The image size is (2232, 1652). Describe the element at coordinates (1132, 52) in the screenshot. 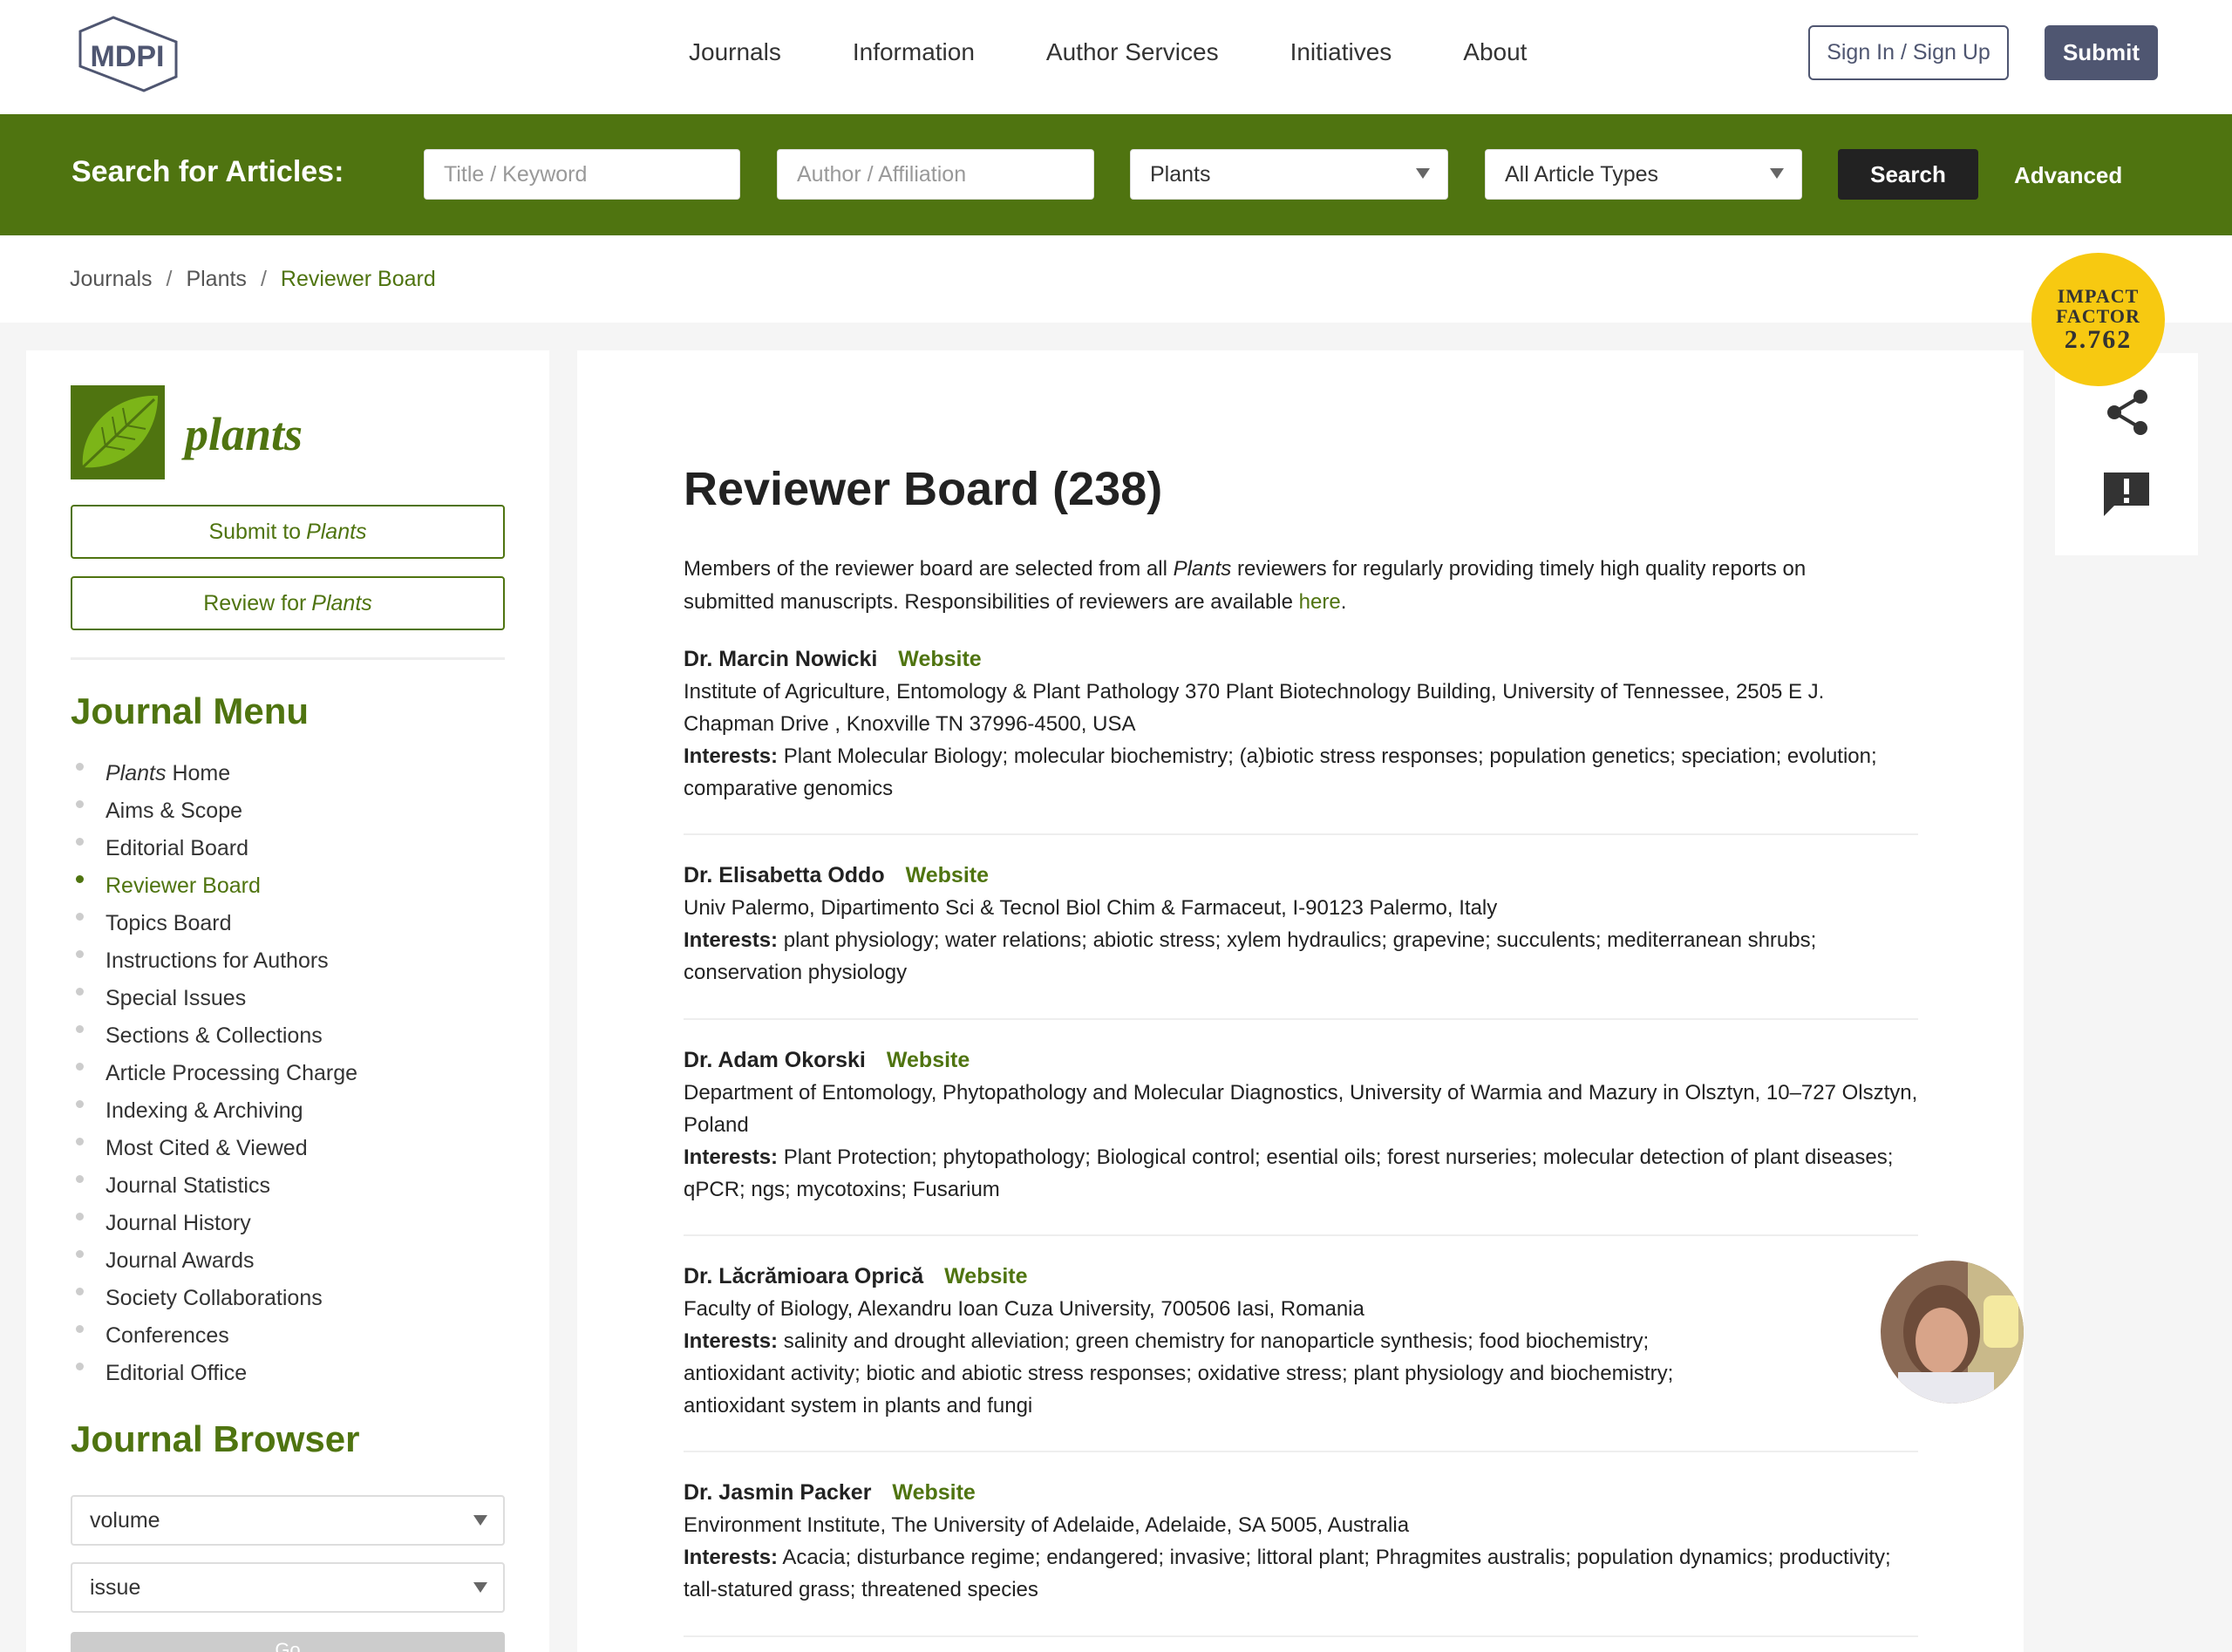

I see `nav-author-services: Author Services` at that location.